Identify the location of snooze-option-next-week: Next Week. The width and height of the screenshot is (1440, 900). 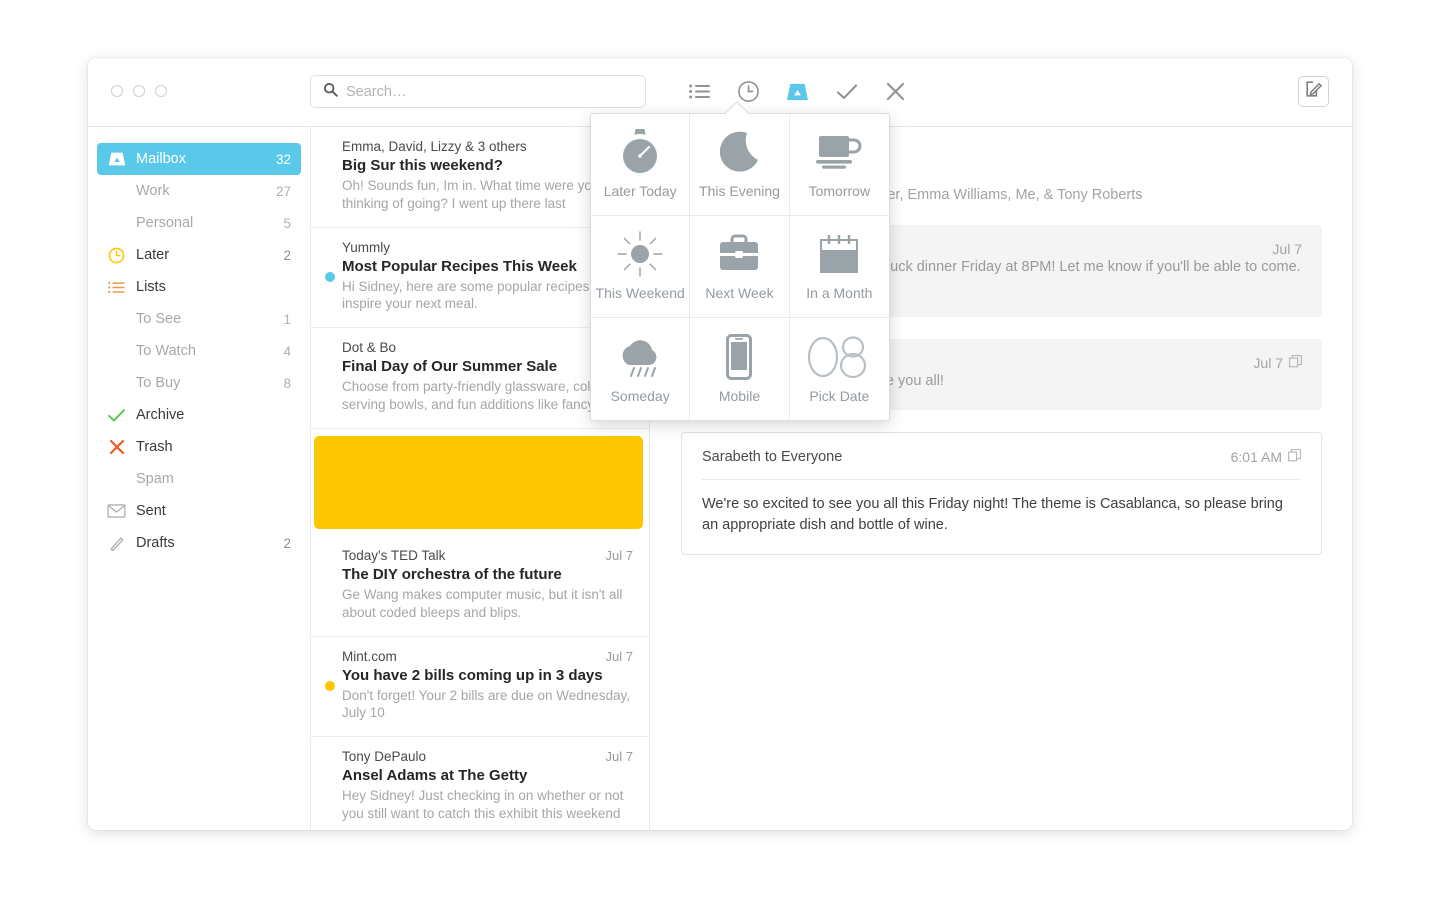
(740, 267).